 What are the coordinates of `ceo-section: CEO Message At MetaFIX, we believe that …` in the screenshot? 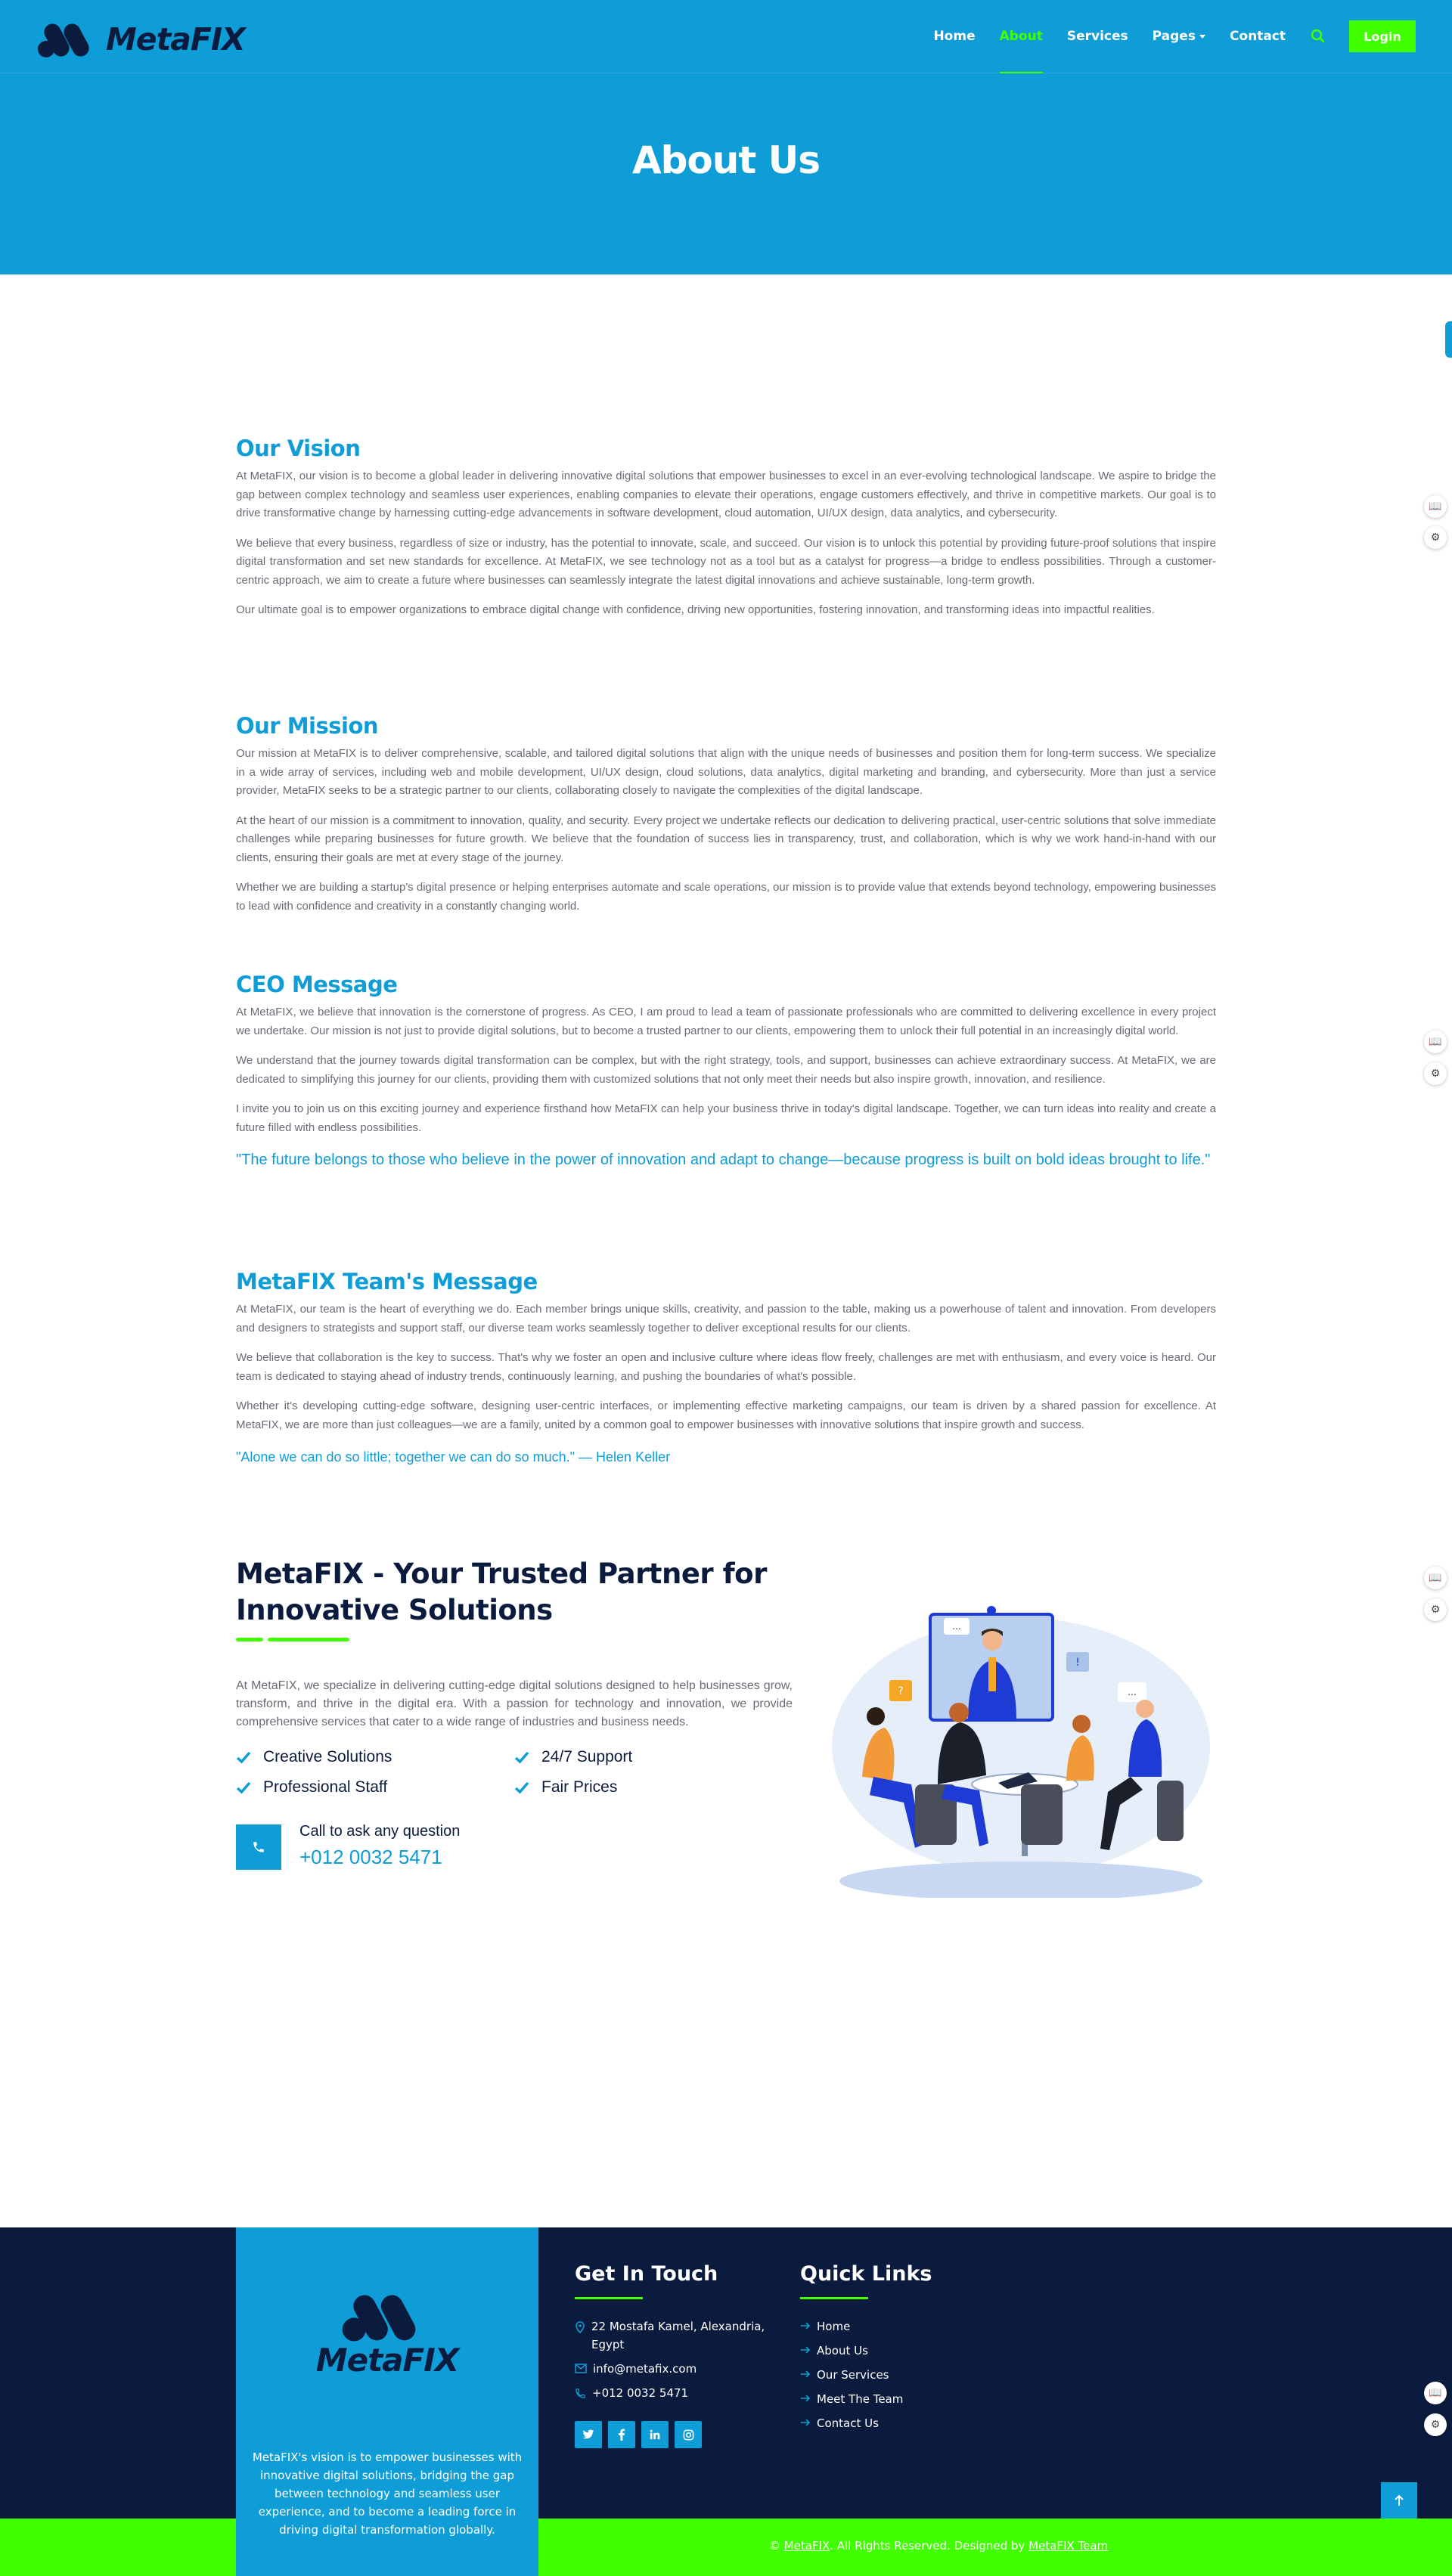 It's located at (726, 1071).